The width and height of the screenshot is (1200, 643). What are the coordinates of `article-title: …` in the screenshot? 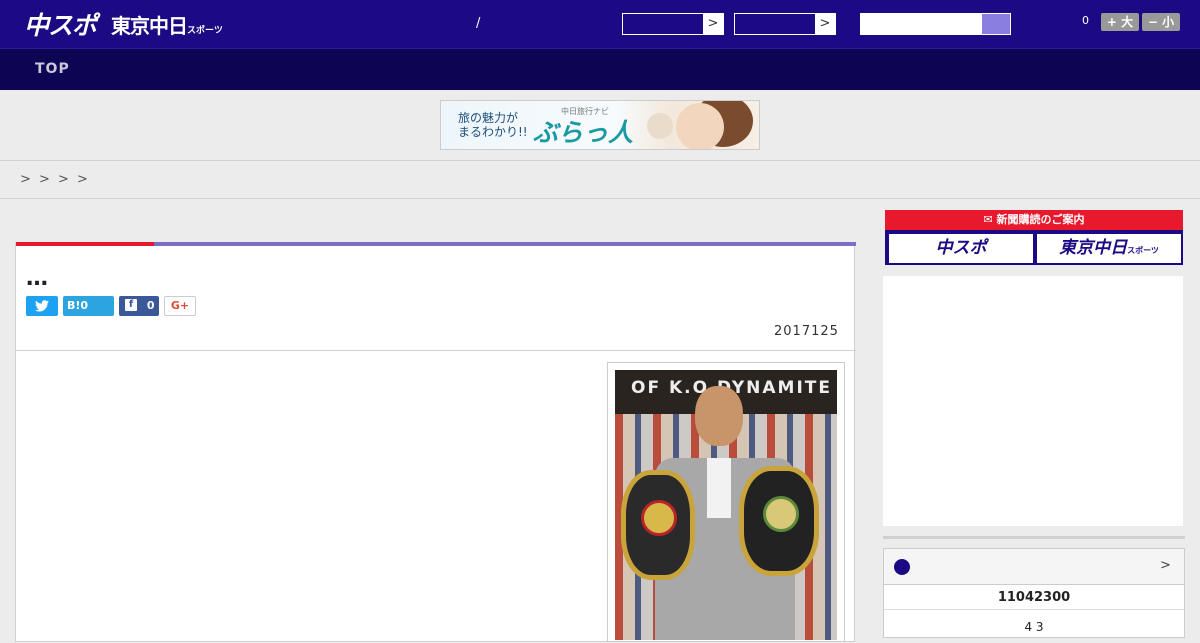 It's located at (37, 278).